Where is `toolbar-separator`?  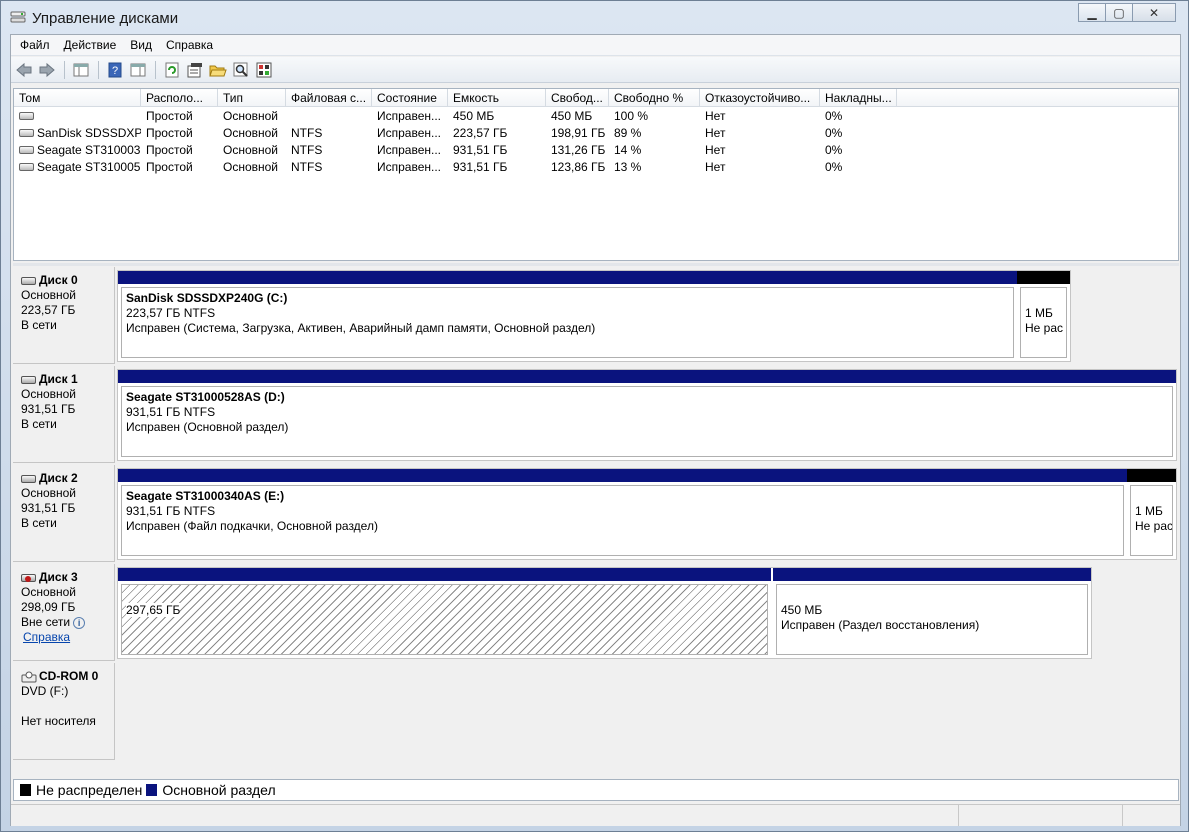 toolbar-separator is located at coordinates (98, 69).